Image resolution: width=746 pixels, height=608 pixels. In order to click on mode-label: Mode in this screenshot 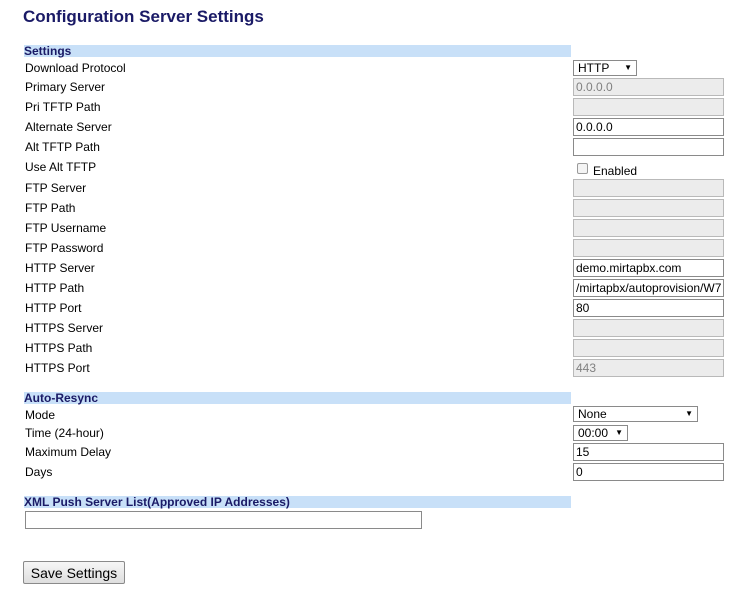, I will do `click(40, 415)`.